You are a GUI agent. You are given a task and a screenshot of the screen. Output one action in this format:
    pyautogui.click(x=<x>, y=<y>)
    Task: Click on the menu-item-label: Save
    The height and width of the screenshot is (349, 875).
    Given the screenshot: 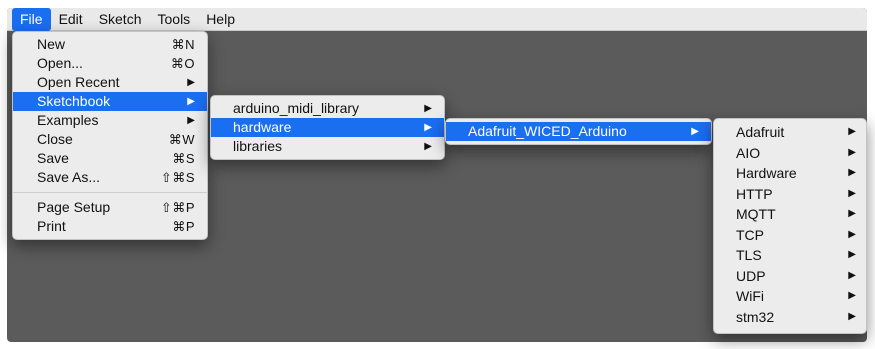 What is the action you would take?
    pyautogui.click(x=53, y=158)
    